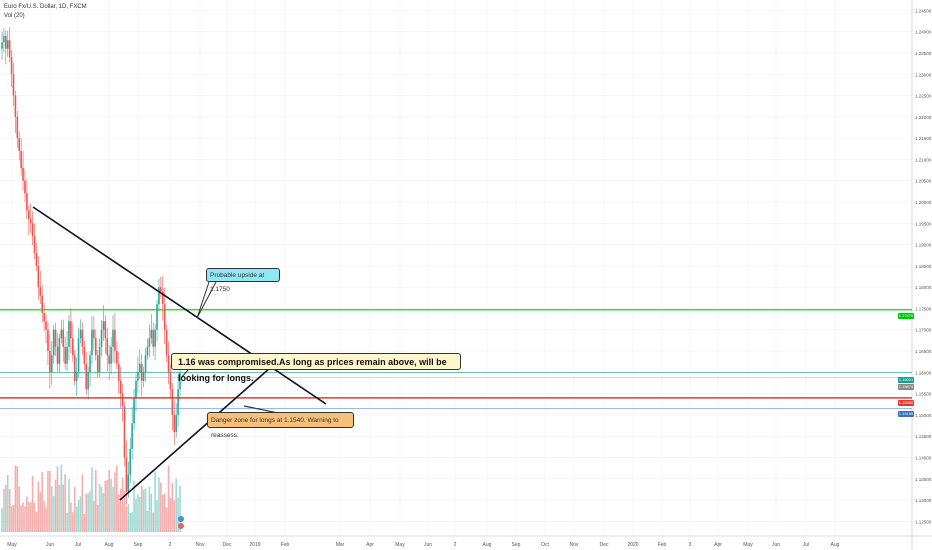 The width and height of the screenshot is (932, 550). Describe the element at coordinates (923, 415) in the screenshot. I see `y-tick-label: 1.15000` at that location.